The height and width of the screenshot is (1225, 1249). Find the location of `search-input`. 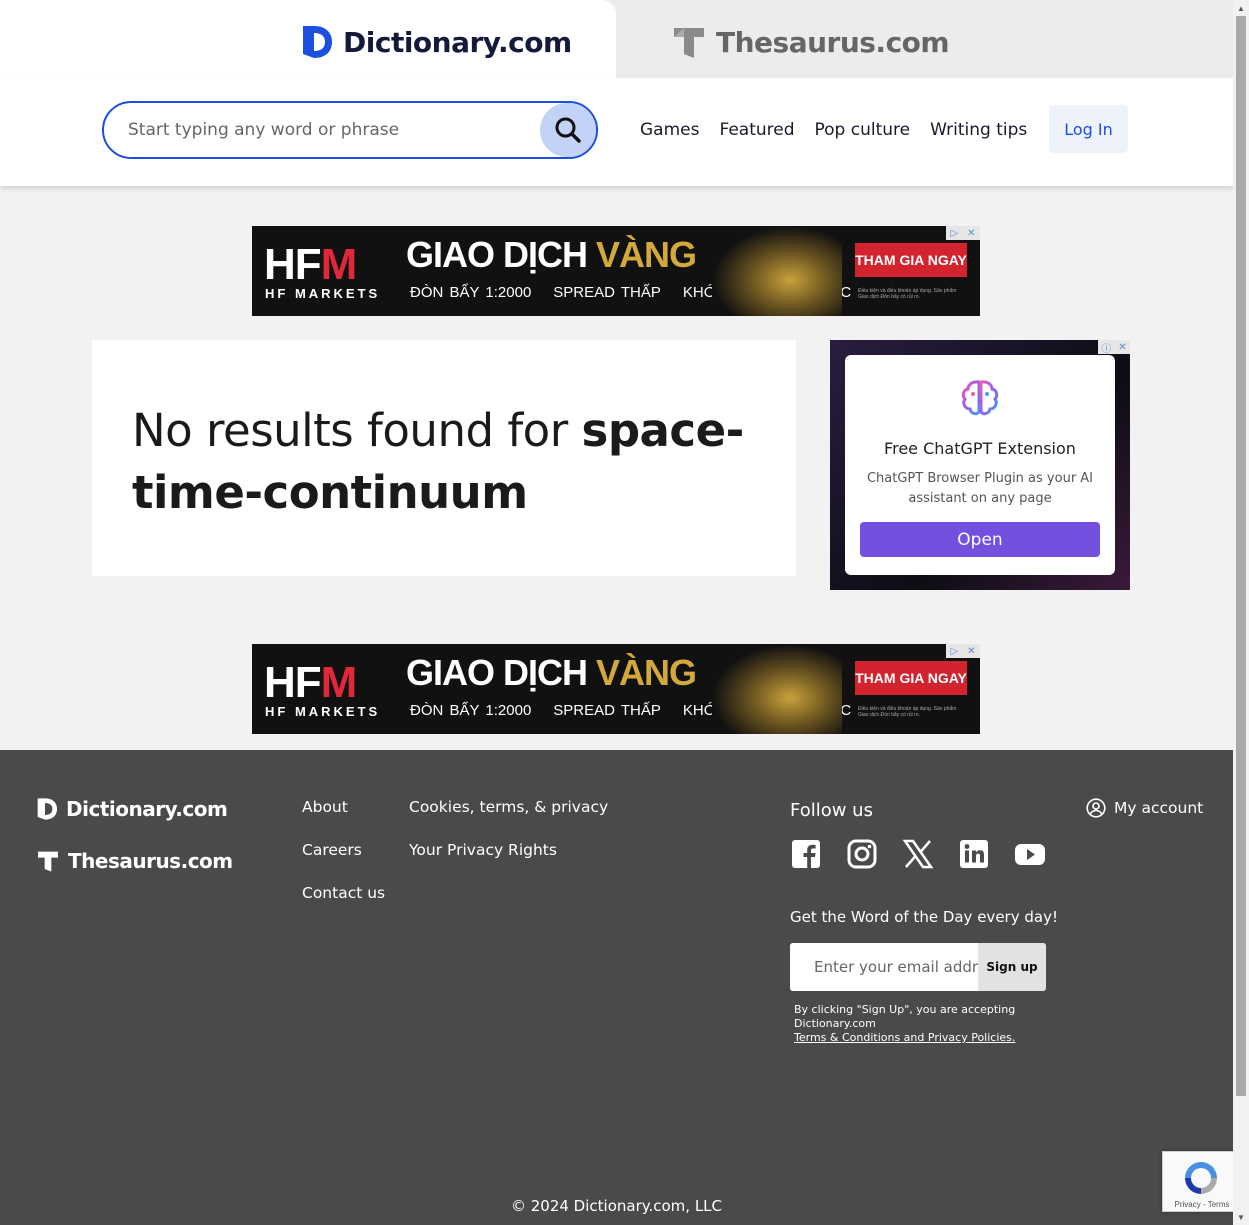

search-input is located at coordinates (328, 130).